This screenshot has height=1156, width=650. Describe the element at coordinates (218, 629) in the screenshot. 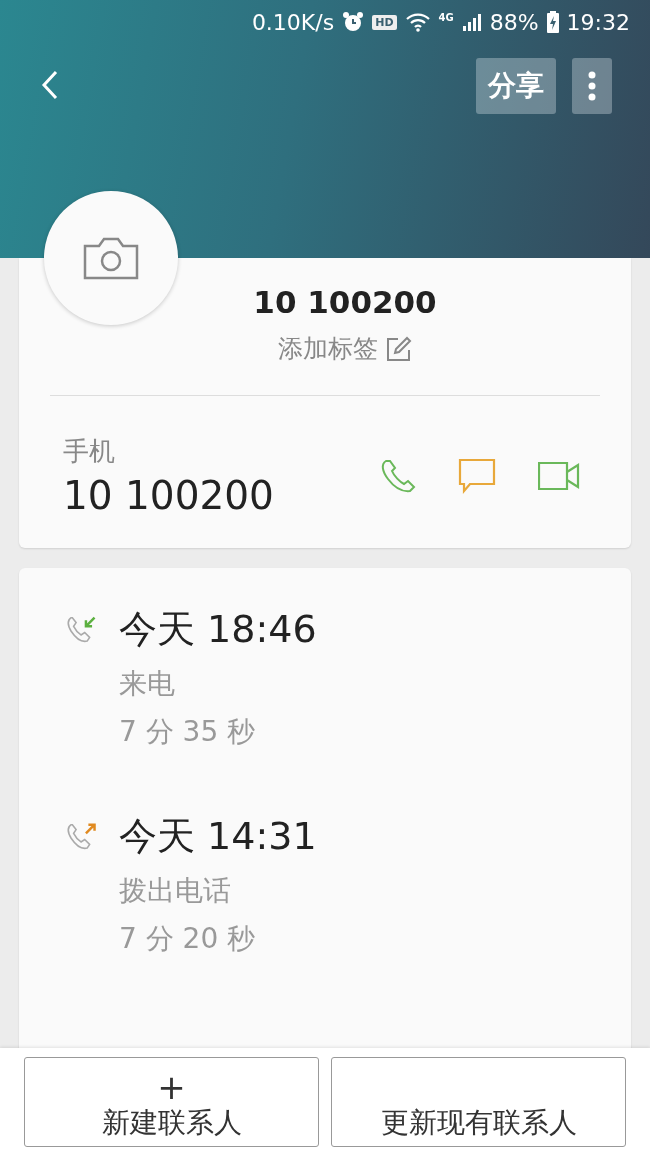

I see `call-time: 今天 18:46` at that location.